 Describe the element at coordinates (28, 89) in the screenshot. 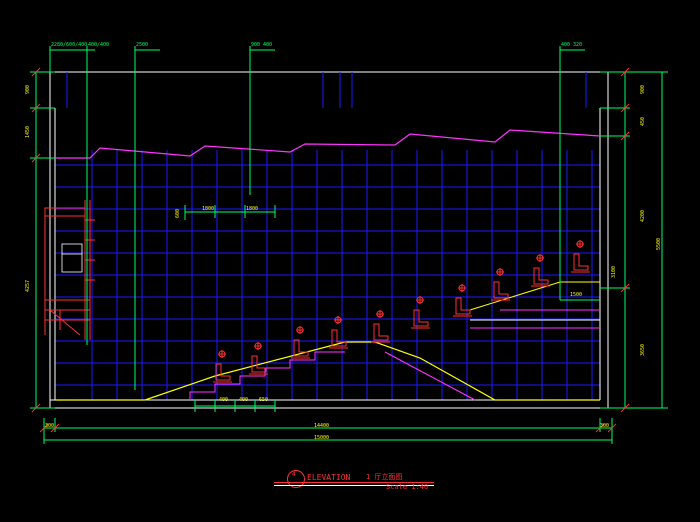

I see `left-dim-1: 900` at that location.